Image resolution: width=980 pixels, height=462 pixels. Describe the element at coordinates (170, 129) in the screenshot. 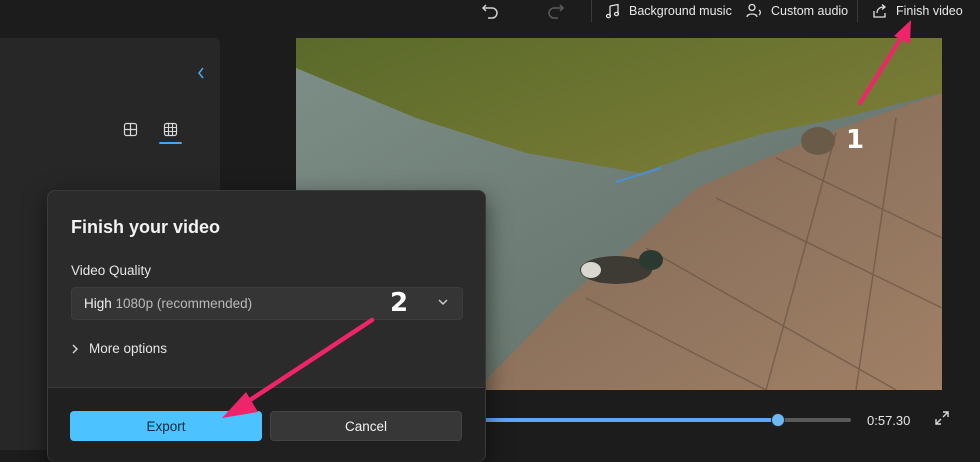

I see `small-grid-view-icon` at that location.